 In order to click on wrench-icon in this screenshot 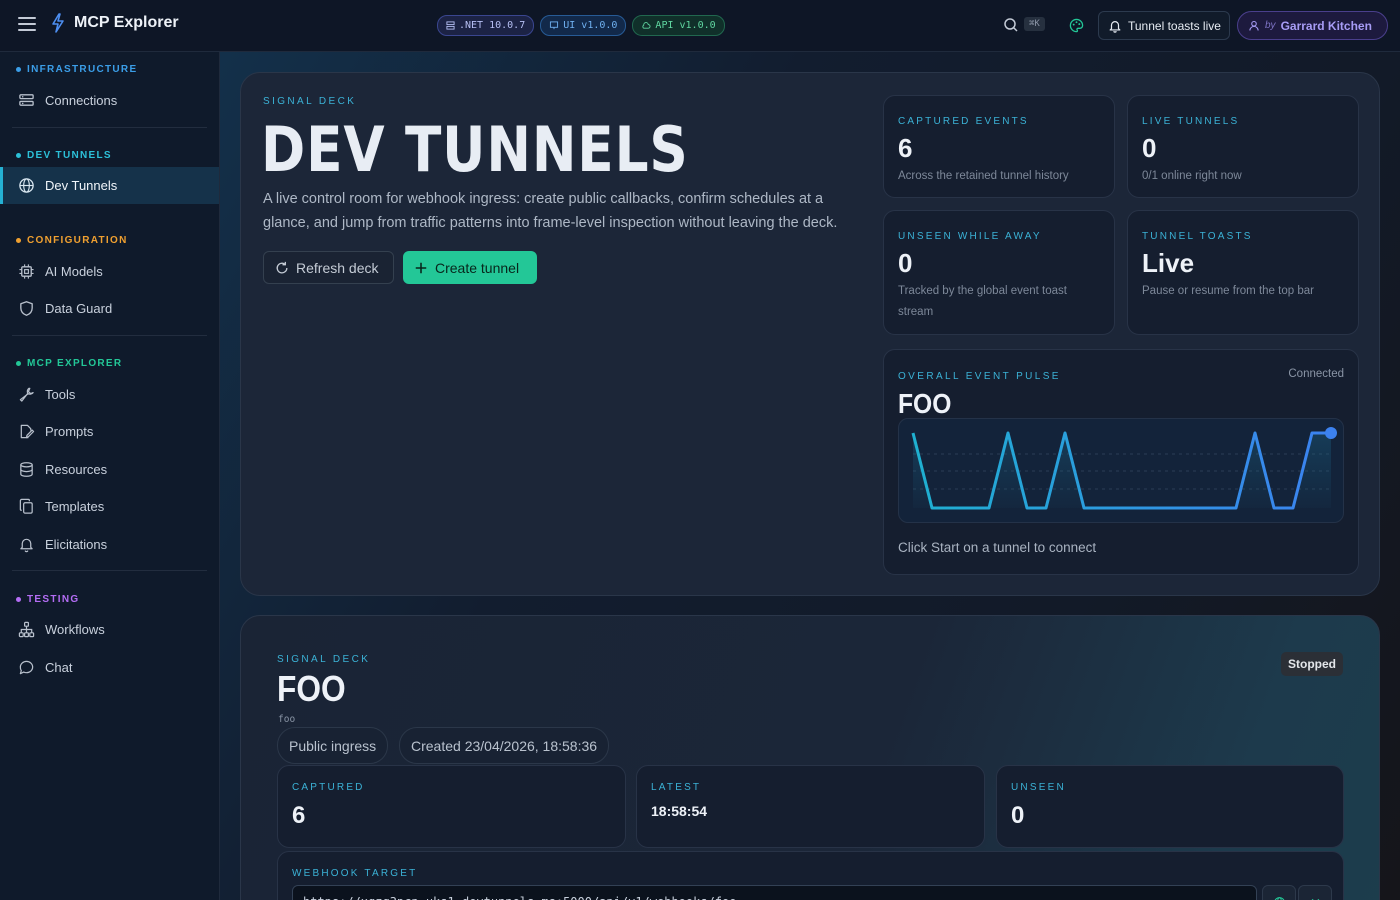, I will do `click(26, 394)`.